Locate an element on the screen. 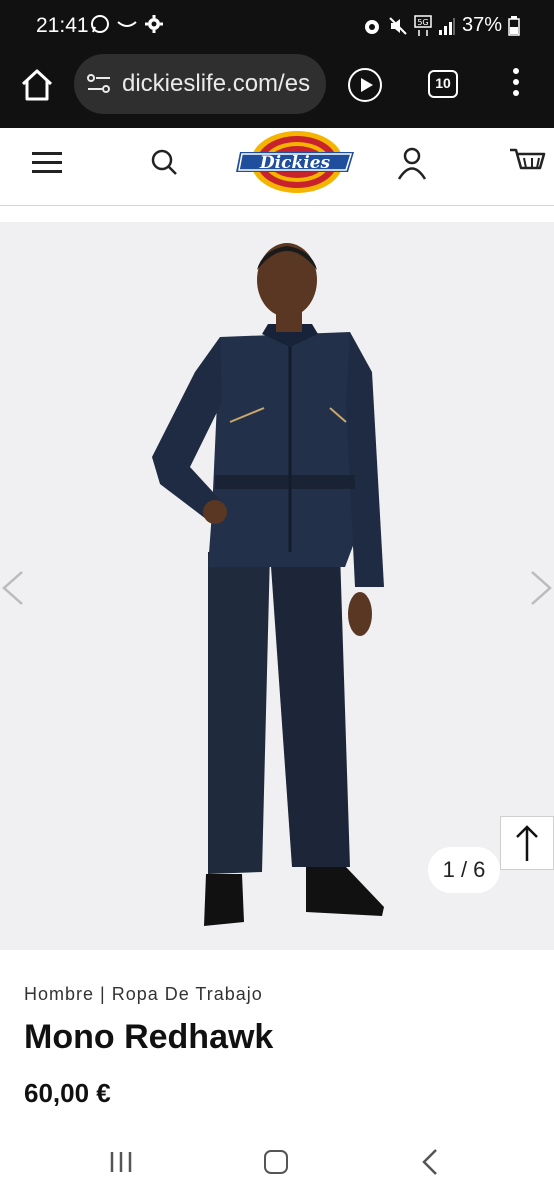 The width and height of the screenshot is (554, 1200). url-text: dickieslife.com/es is located at coordinates (220, 84).